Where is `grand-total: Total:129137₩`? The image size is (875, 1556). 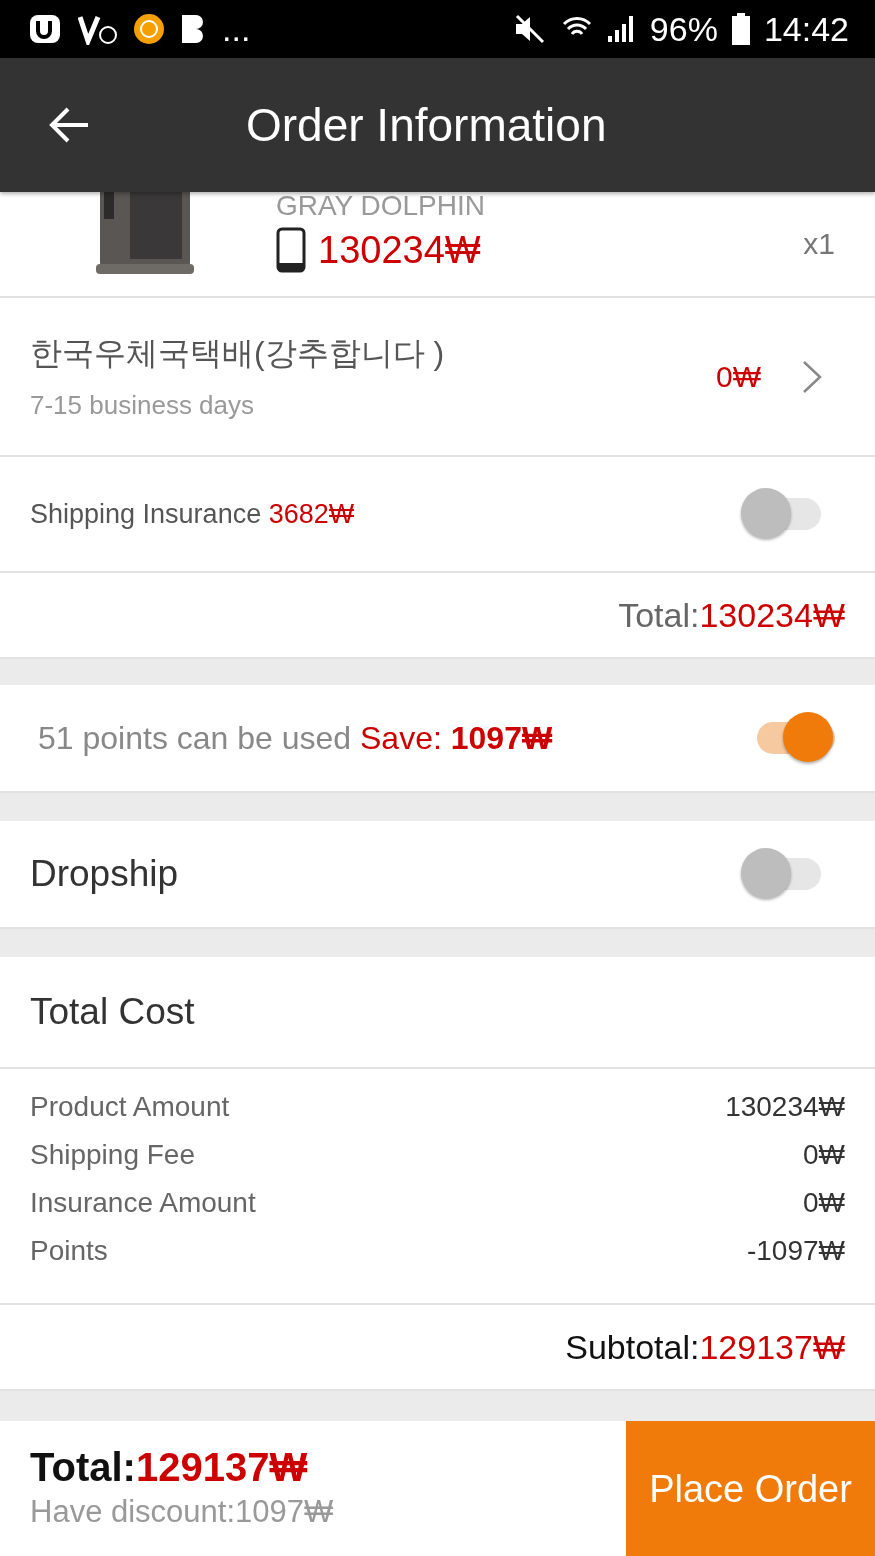 grand-total: Total:129137₩ is located at coordinates (169, 1467).